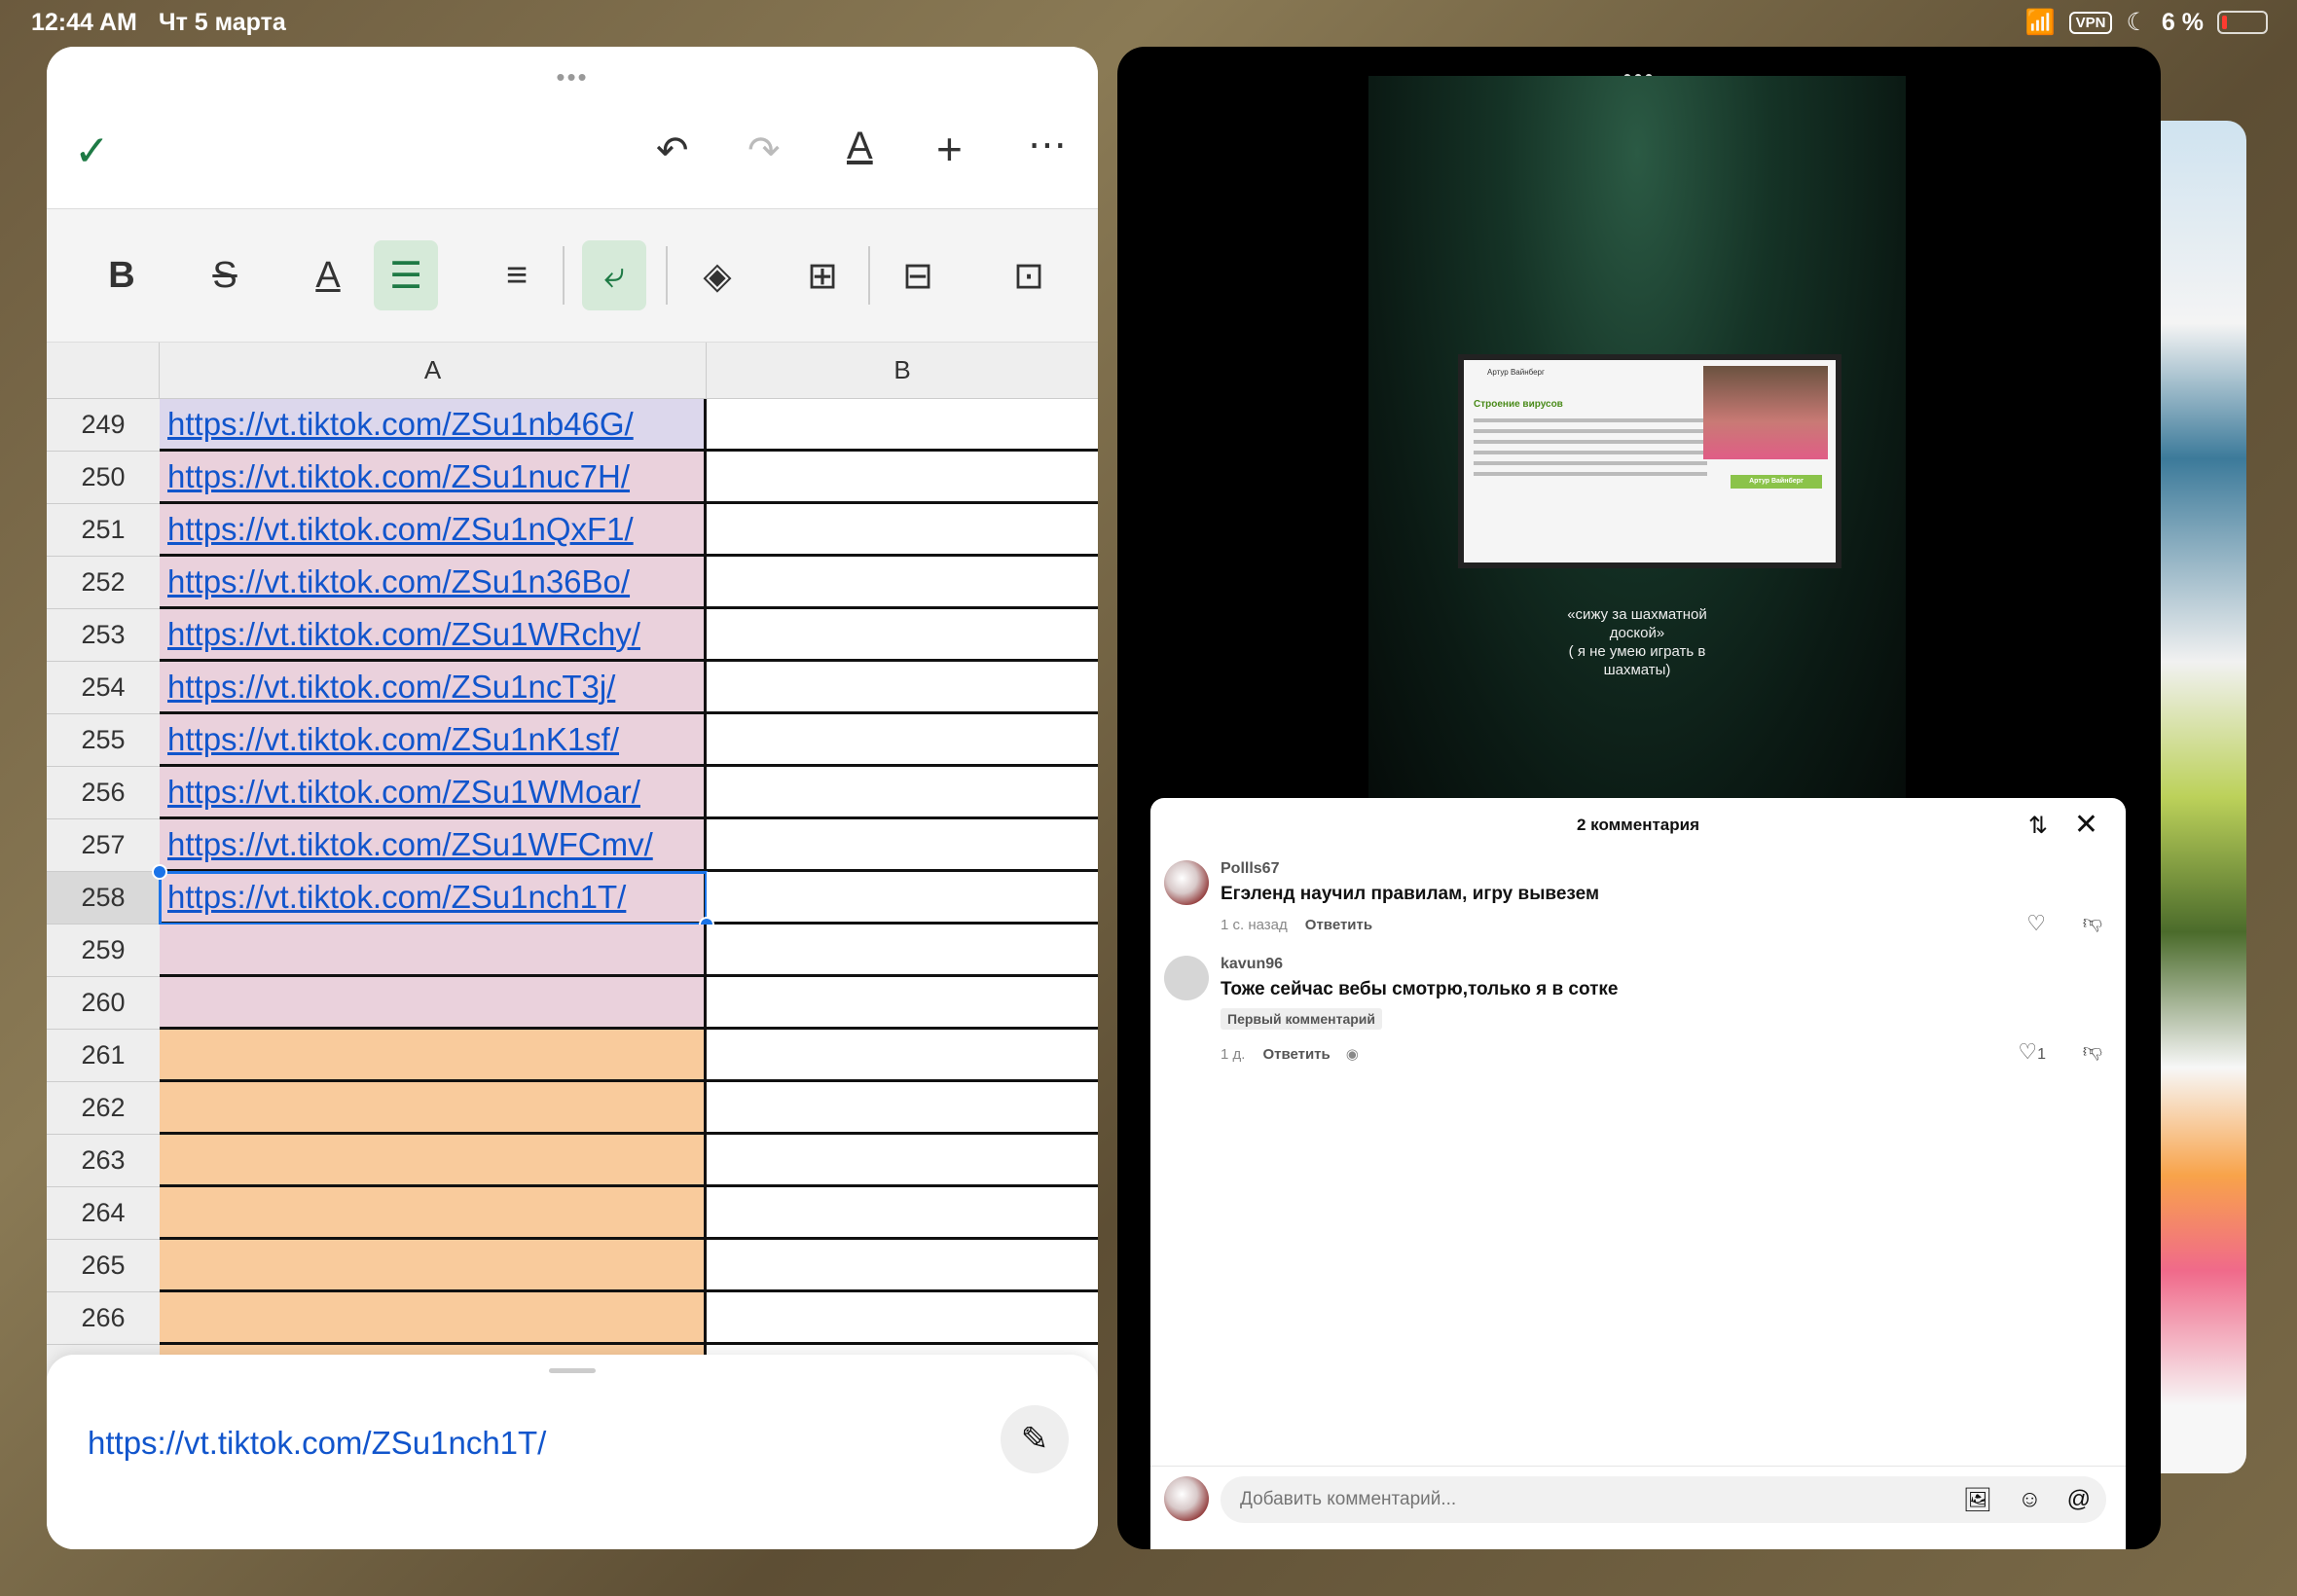 The height and width of the screenshot is (1596, 2297). What do you see at coordinates (1252, 964) in the screenshot?
I see `comment-username: kavun96` at bounding box center [1252, 964].